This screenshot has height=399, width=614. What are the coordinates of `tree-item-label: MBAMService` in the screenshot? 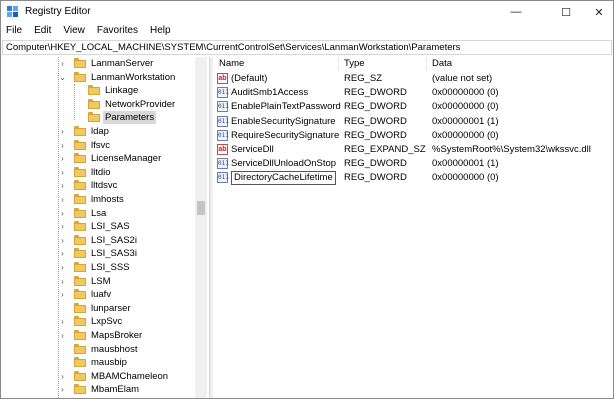 It's located at (121, 397).